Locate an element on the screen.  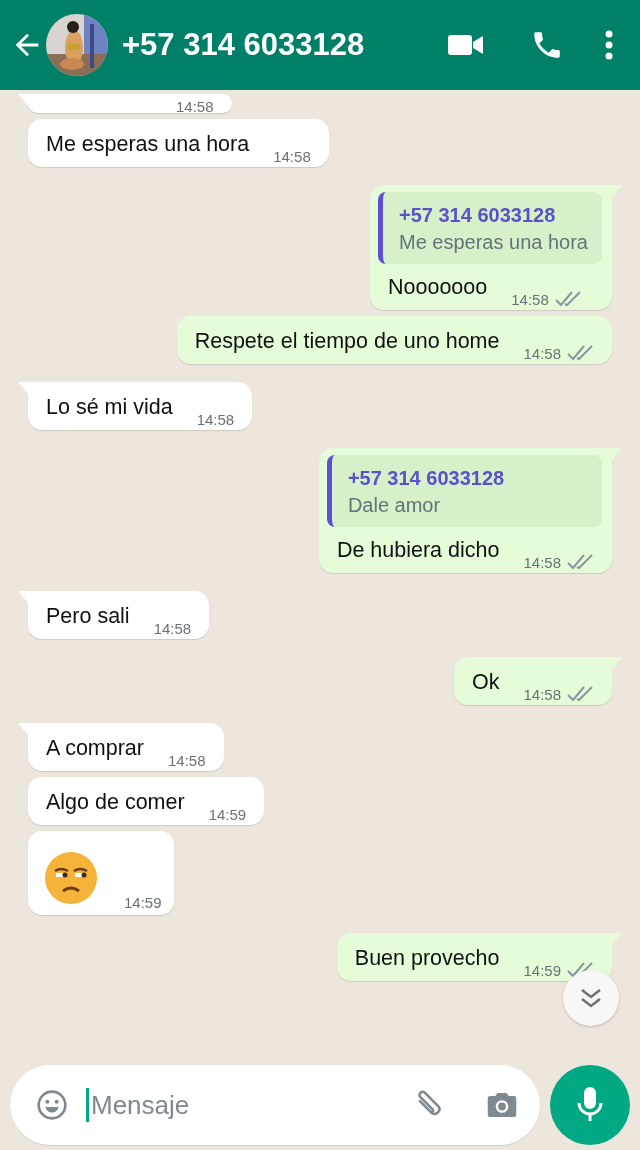
double-chevron-icon is located at coordinates (591, 998).